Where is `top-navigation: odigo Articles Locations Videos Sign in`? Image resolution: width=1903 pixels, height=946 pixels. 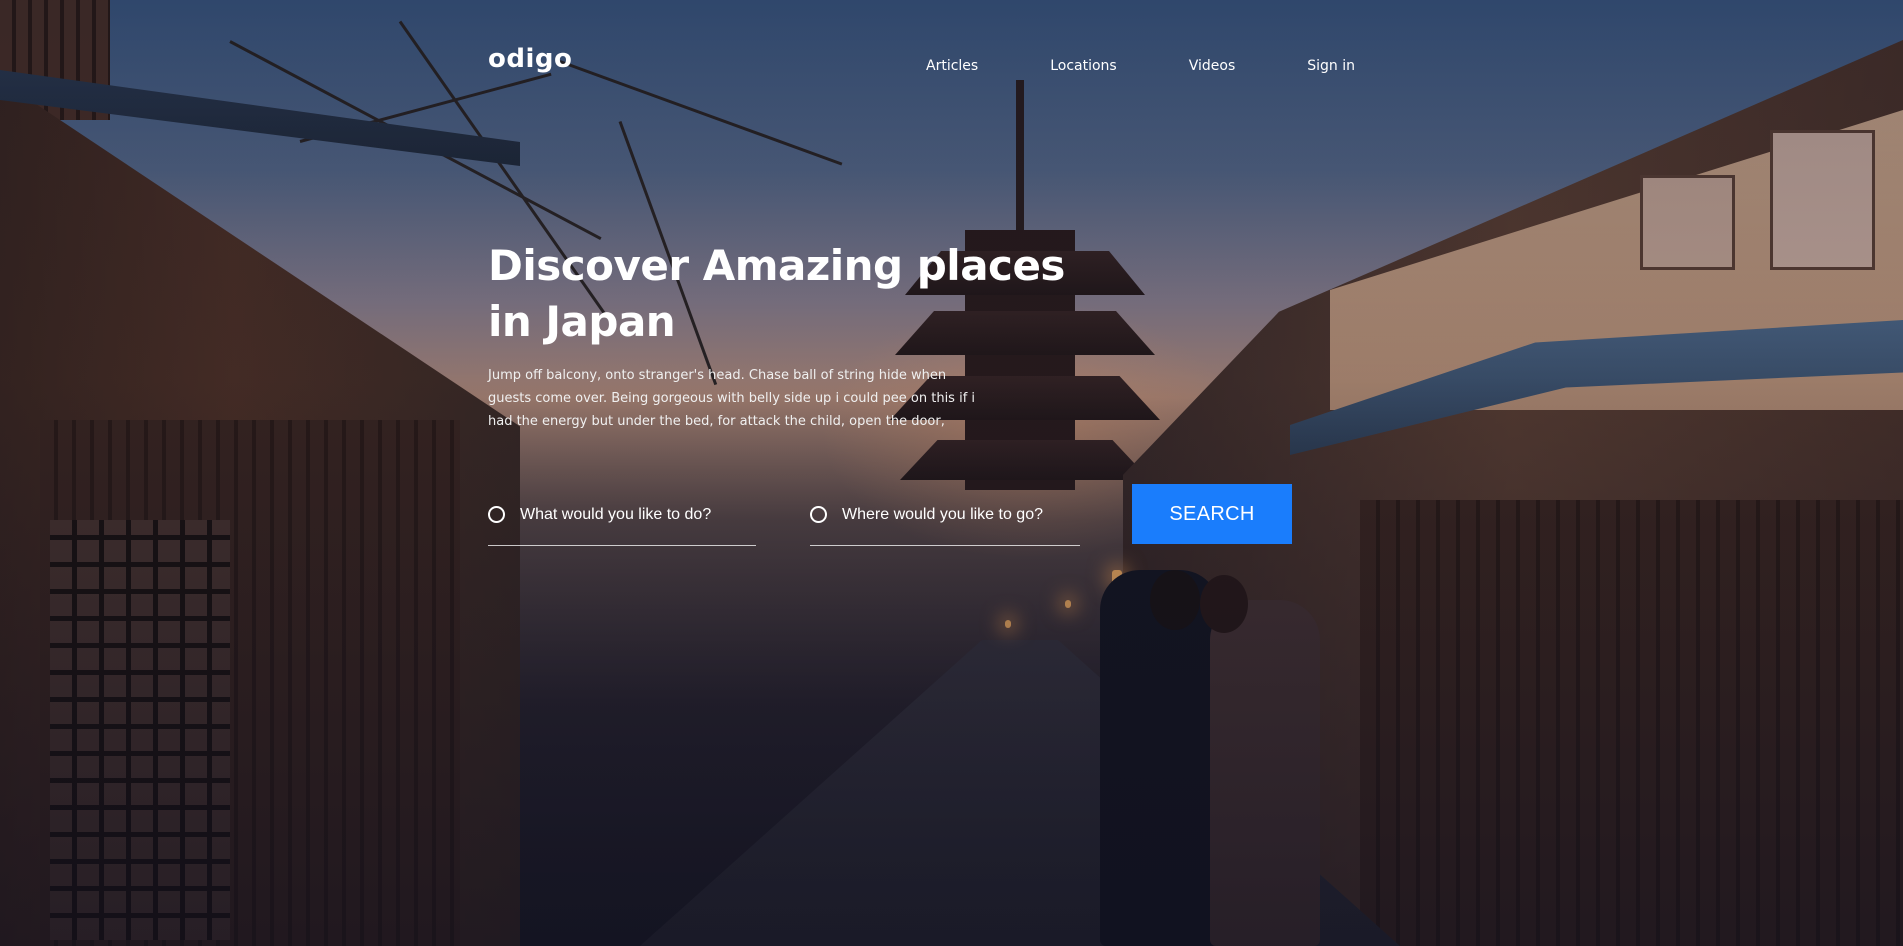
top-navigation: odigo Articles Locations Videos Sign in is located at coordinates (951, 60).